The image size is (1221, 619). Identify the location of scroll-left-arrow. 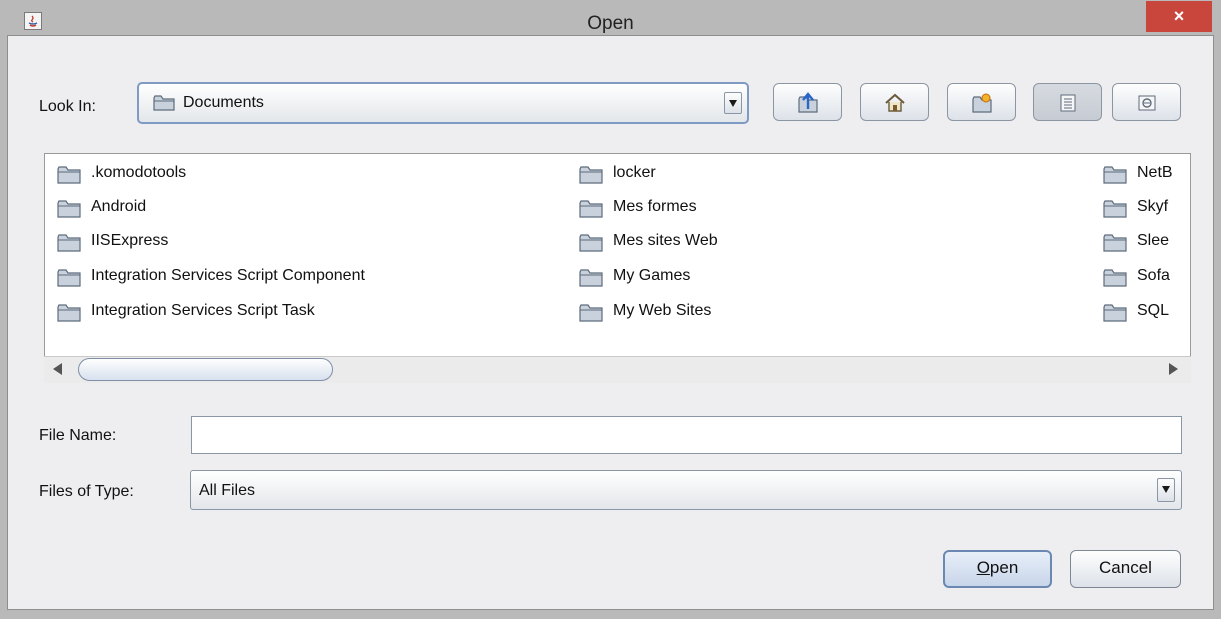
(57, 369).